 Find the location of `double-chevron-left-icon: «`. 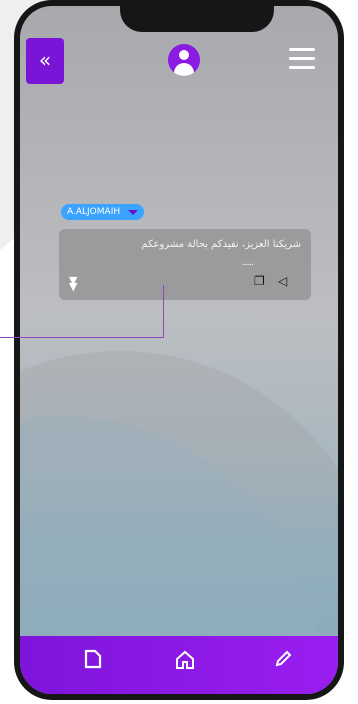

double-chevron-left-icon: « is located at coordinates (45, 60).